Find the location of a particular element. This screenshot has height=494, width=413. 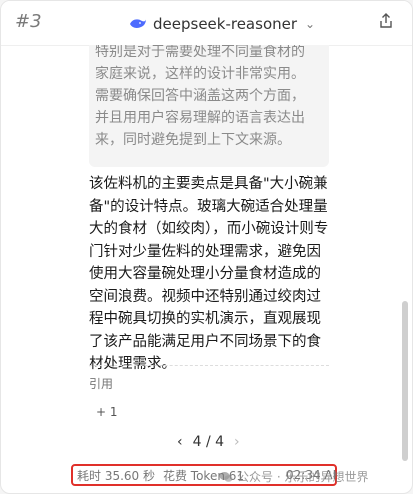

pager: ‹ 4 / 4 › is located at coordinates (208, 442).